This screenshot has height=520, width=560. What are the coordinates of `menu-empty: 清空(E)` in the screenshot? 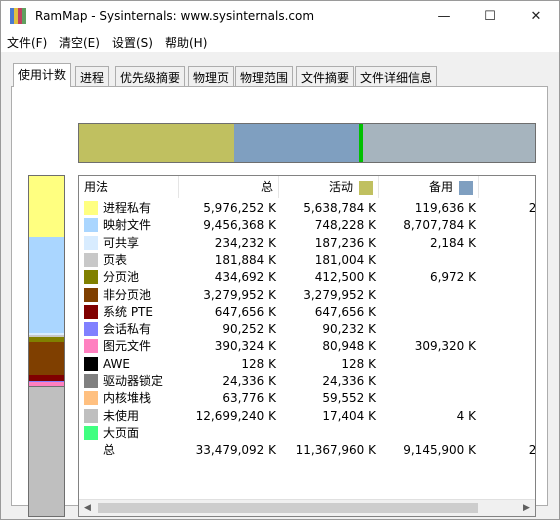 It's located at (79, 42).